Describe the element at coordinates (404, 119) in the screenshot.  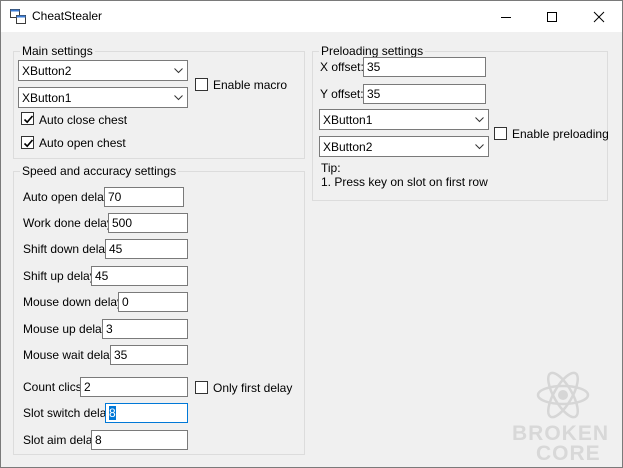
I see `preload-key-combo-1: XButton1` at that location.